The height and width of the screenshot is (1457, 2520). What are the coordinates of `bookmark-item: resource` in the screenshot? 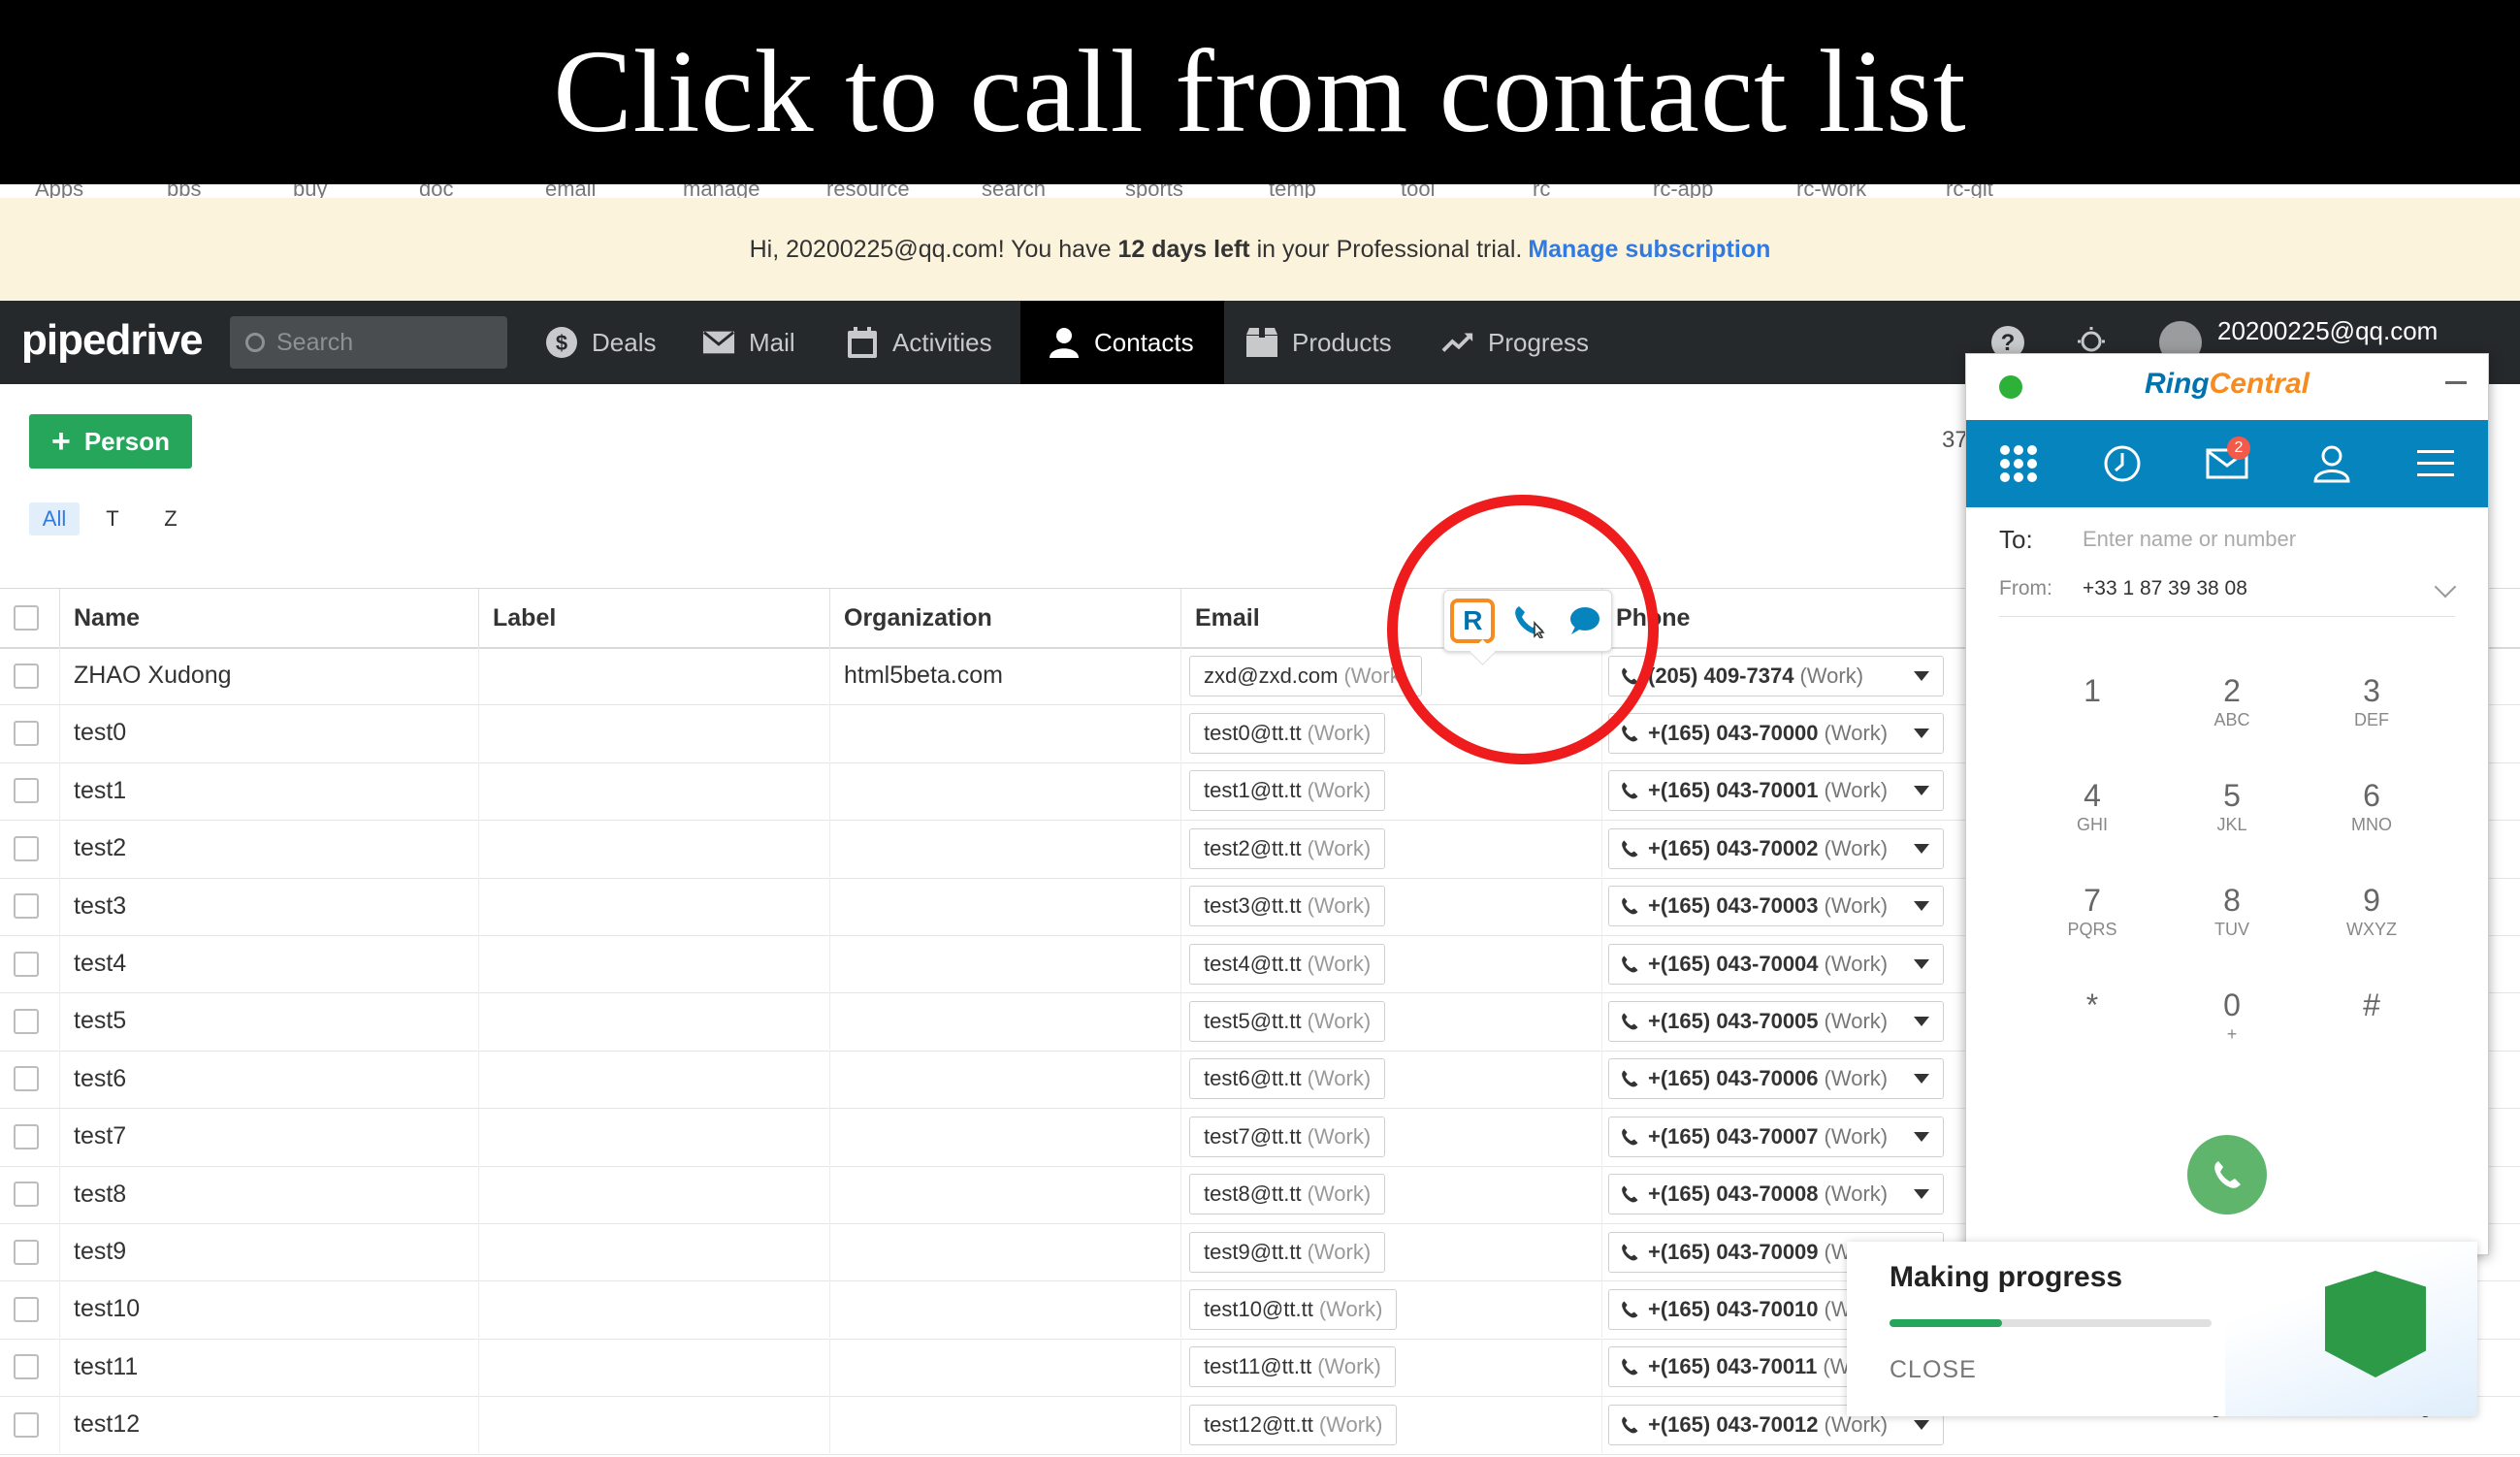 It's located at (868, 191).